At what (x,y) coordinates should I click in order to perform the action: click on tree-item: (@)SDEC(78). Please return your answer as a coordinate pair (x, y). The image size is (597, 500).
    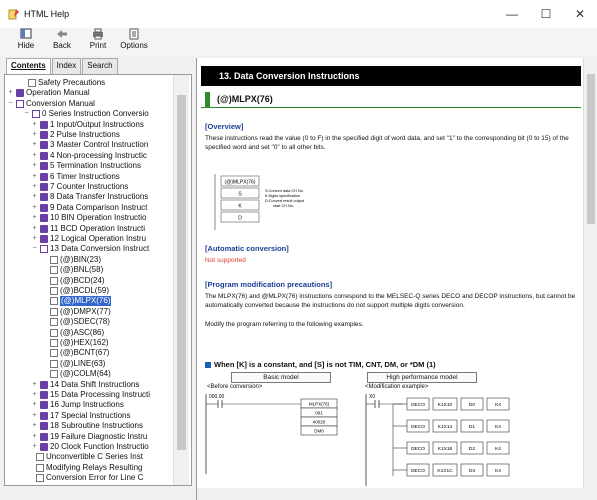
    Looking at the image, I should click on (75, 322).